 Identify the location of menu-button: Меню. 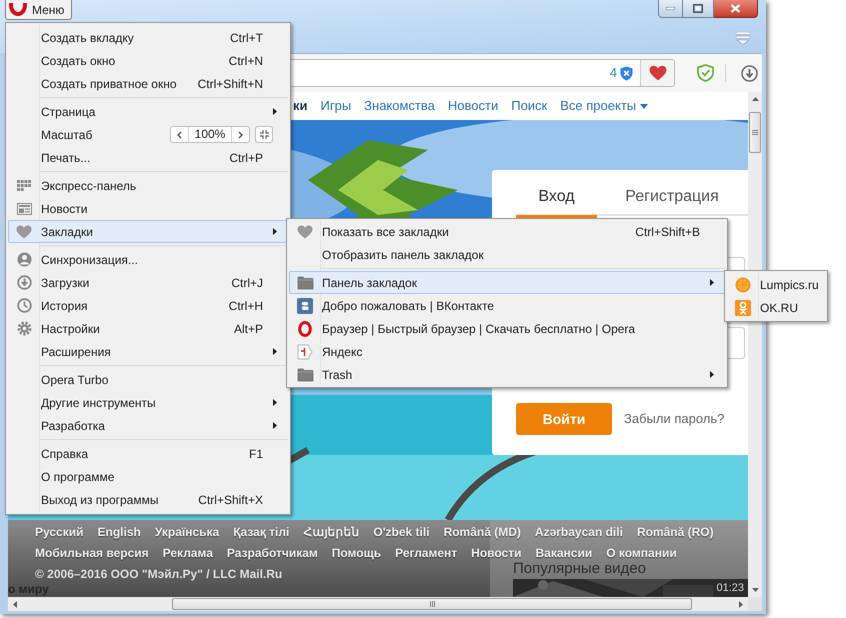
(38, 10).